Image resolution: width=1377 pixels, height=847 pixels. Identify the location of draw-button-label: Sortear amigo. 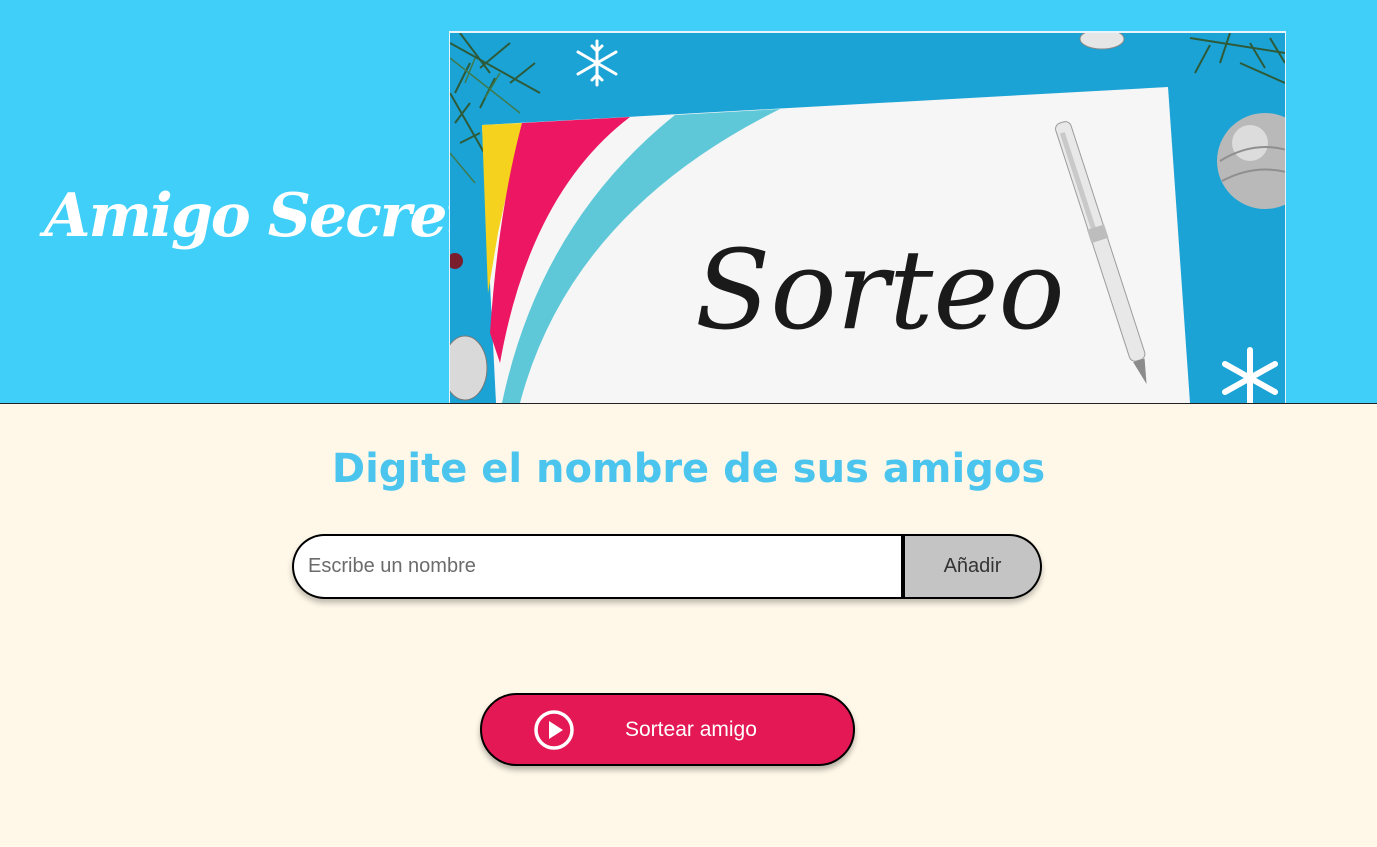
(691, 729).